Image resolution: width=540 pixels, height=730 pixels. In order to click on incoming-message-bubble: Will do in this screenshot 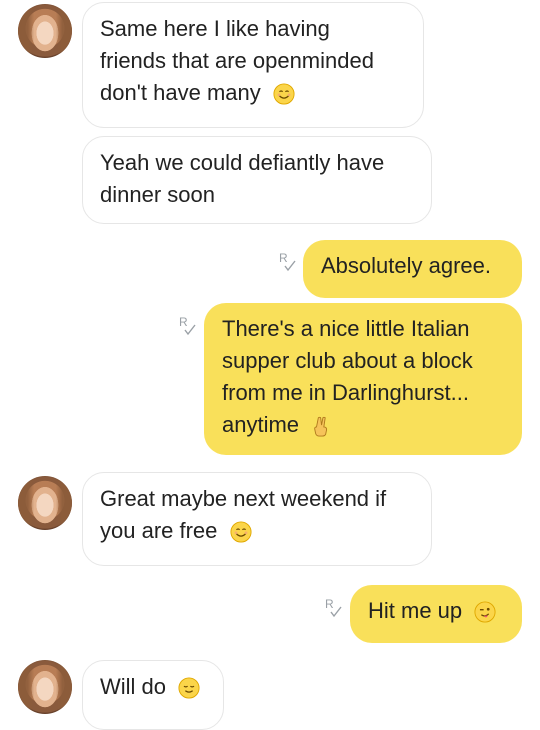, I will do `click(153, 695)`.